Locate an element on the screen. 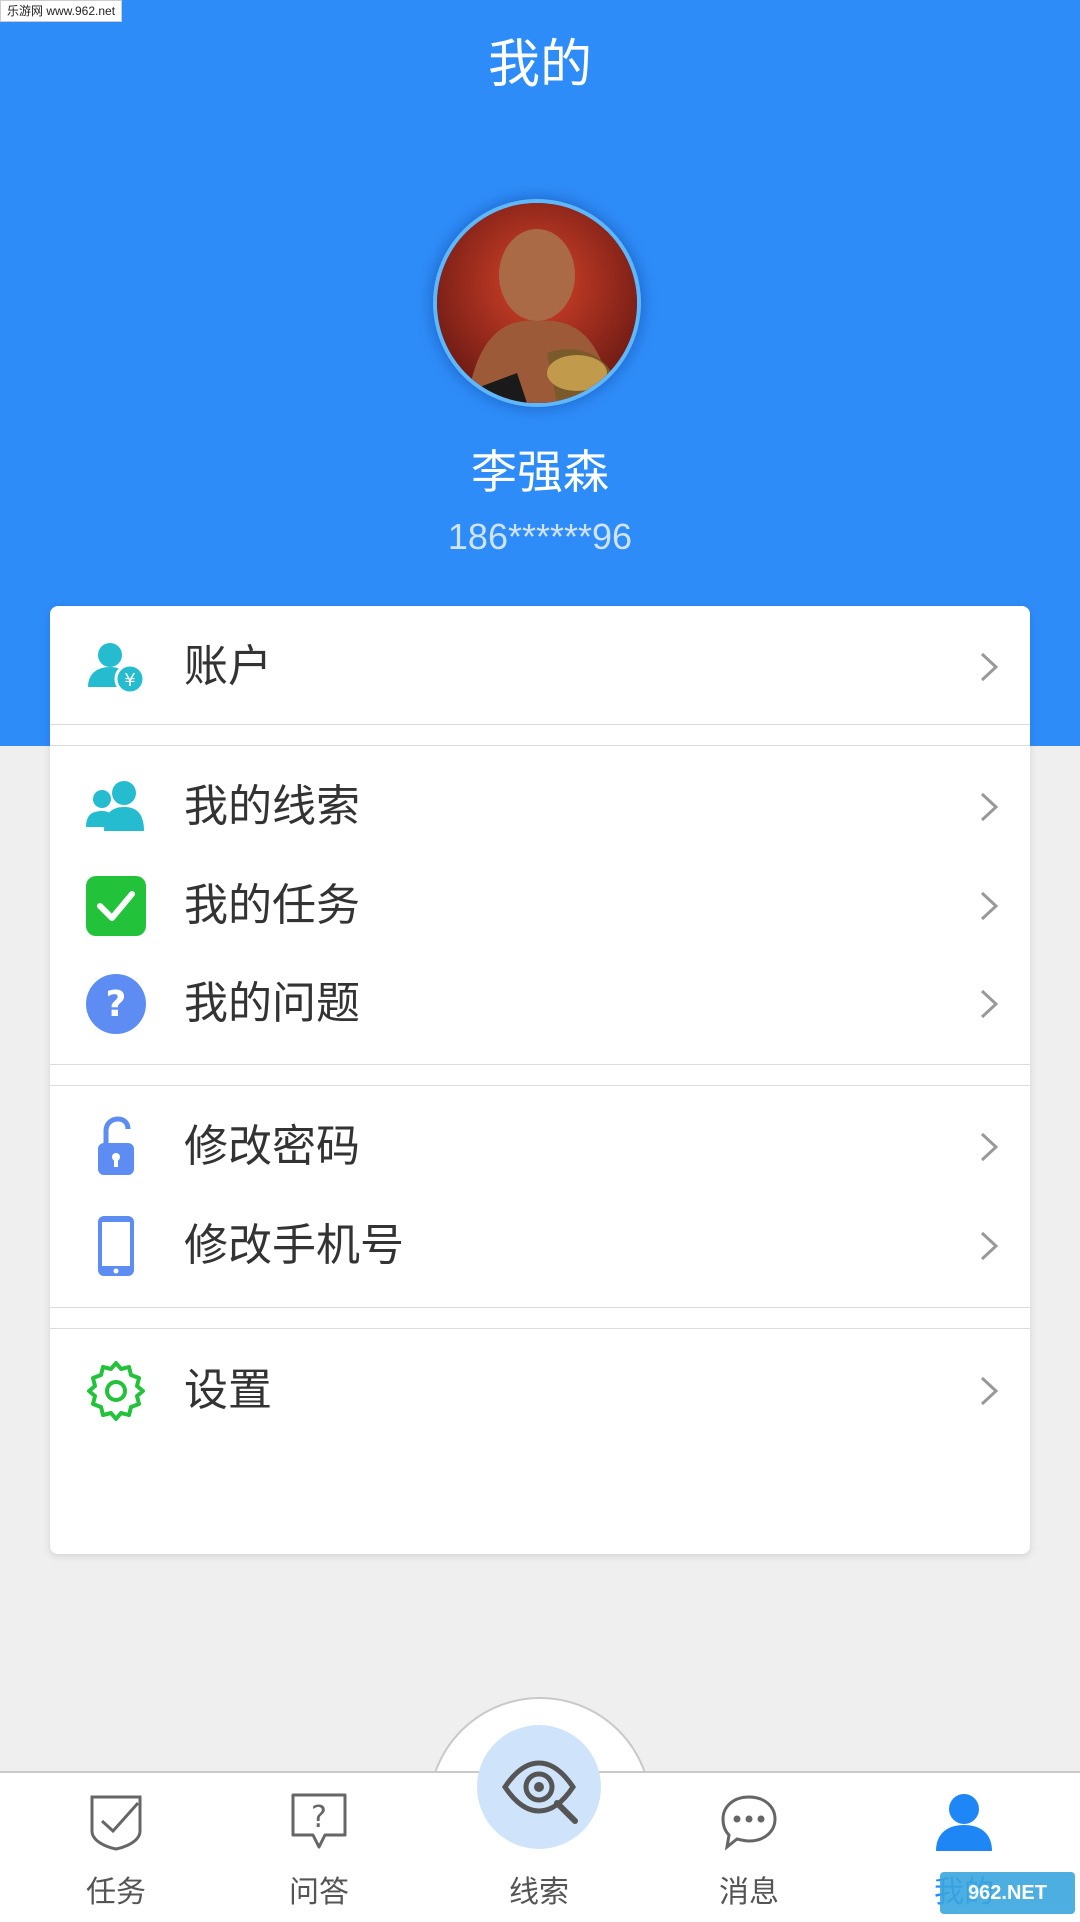  check-box-icon is located at coordinates (116, 906).